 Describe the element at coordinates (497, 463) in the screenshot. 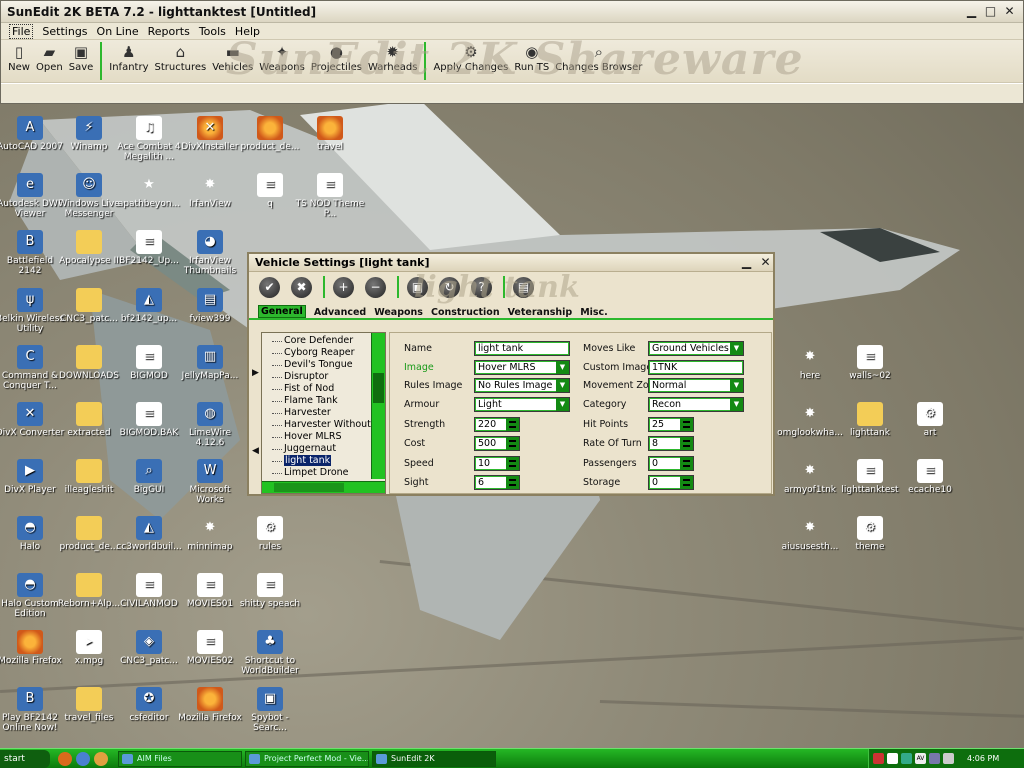

I see `speed-spinner: 10` at that location.